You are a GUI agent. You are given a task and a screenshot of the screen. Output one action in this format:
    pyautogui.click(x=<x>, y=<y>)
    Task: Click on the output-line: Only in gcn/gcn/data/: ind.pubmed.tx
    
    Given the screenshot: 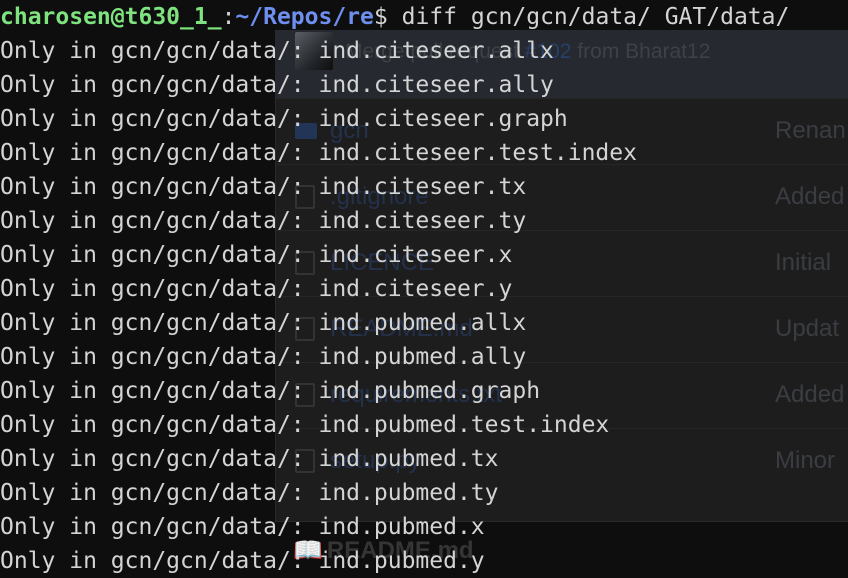 What is the action you would take?
    pyautogui.click(x=249, y=459)
    